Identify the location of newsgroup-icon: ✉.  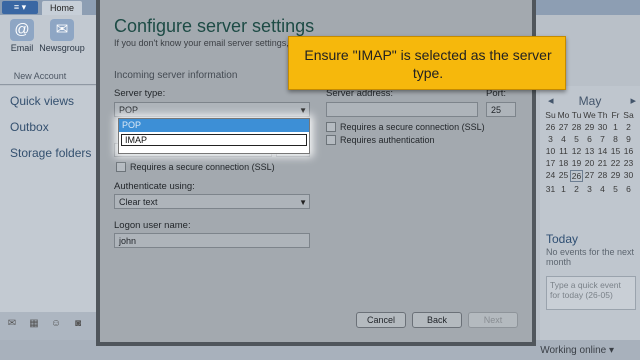
(62, 30).